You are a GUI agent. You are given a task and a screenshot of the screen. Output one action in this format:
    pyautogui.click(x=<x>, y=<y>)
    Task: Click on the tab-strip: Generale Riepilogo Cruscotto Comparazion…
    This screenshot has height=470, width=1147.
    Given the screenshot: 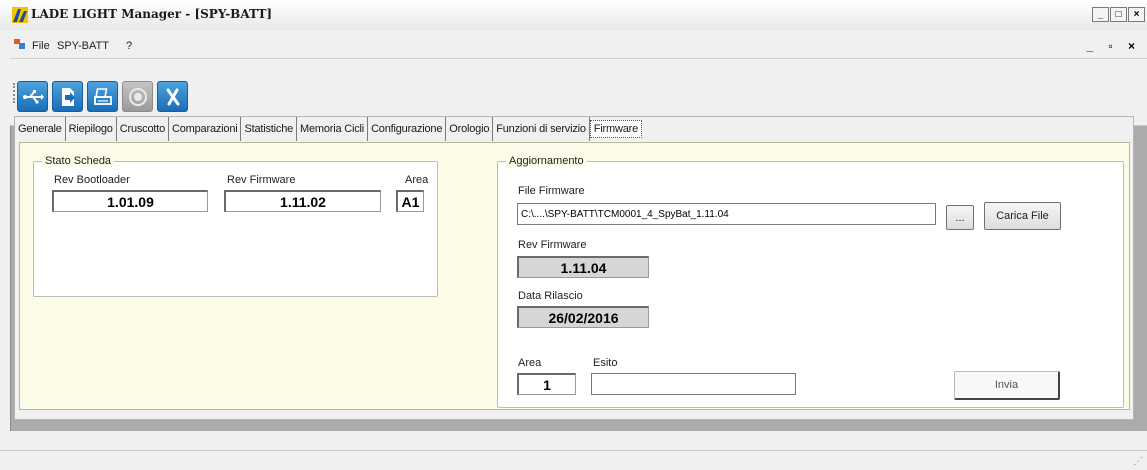 What is the action you would take?
    pyautogui.click(x=329, y=129)
    